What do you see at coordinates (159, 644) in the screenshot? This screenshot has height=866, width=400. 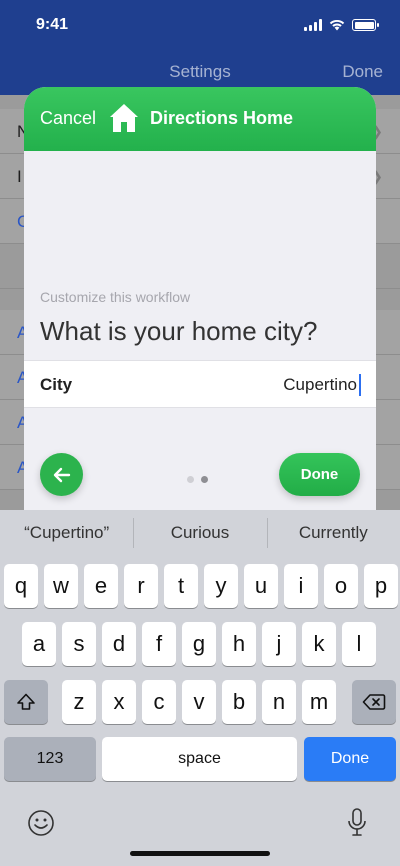 I see `key: f` at bounding box center [159, 644].